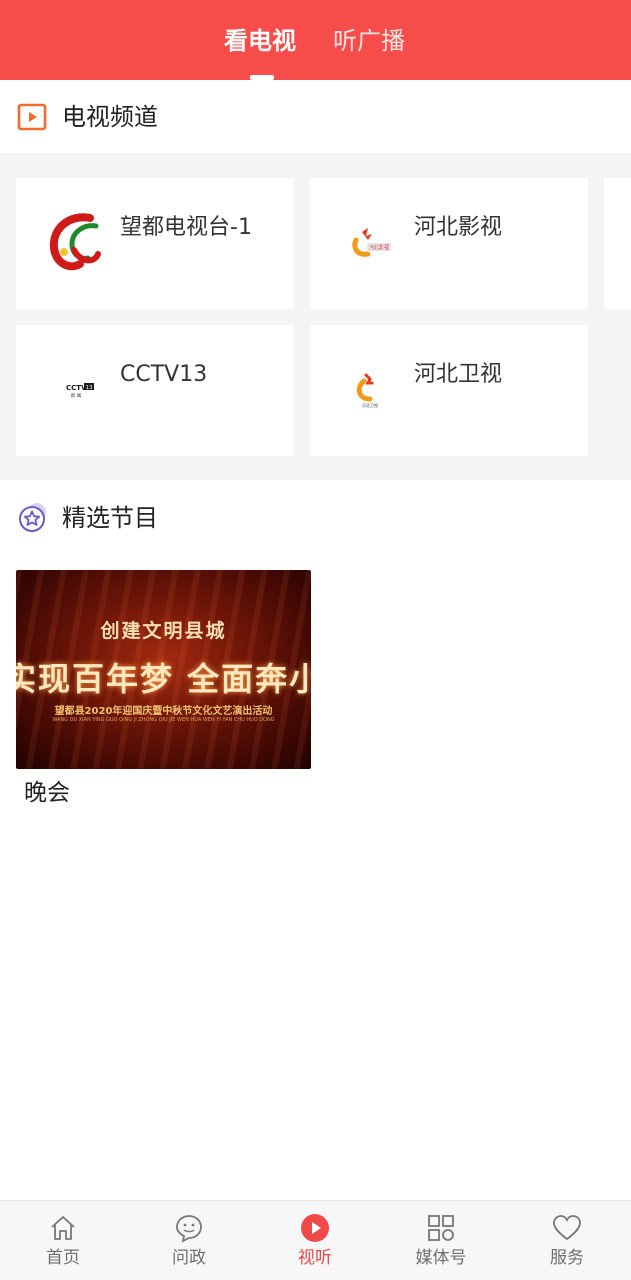 This screenshot has width=631, height=1280. Describe the element at coordinates (164, 374) in the screenshot. I see `channel-name: CCTV13` at that location.